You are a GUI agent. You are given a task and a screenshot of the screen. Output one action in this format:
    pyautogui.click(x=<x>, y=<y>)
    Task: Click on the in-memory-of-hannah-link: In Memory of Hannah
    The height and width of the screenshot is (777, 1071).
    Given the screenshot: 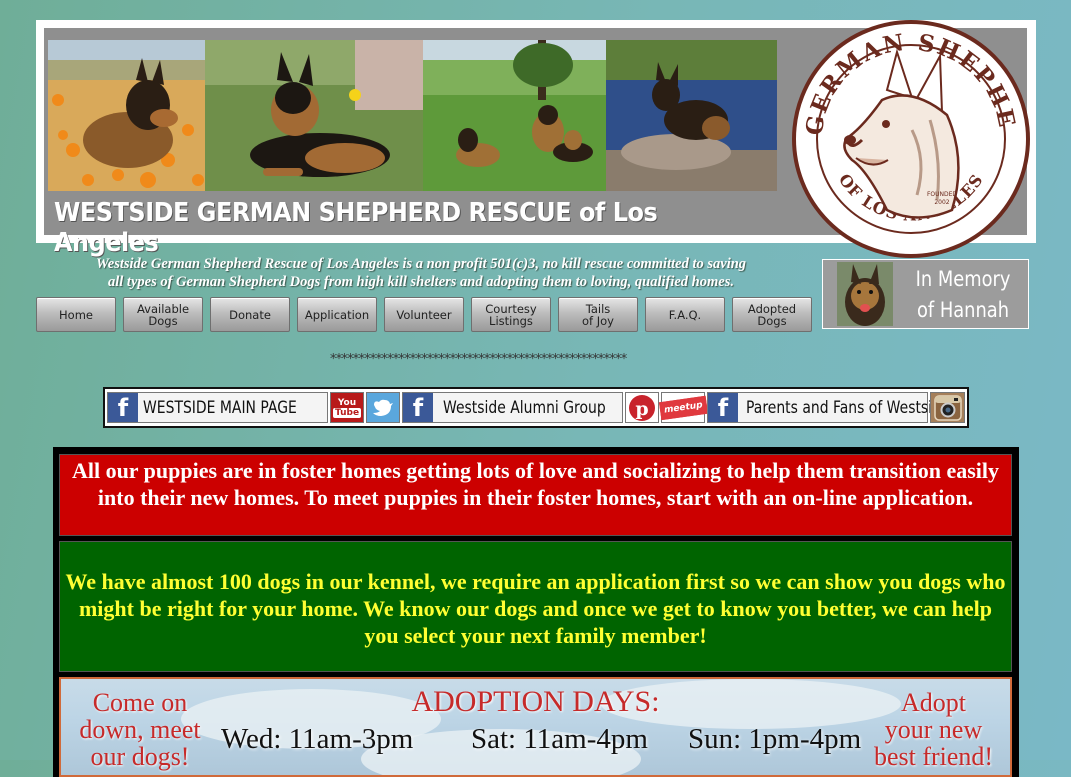 What is the action you would take?
    pyautogui.click(x=925, y=294)
    